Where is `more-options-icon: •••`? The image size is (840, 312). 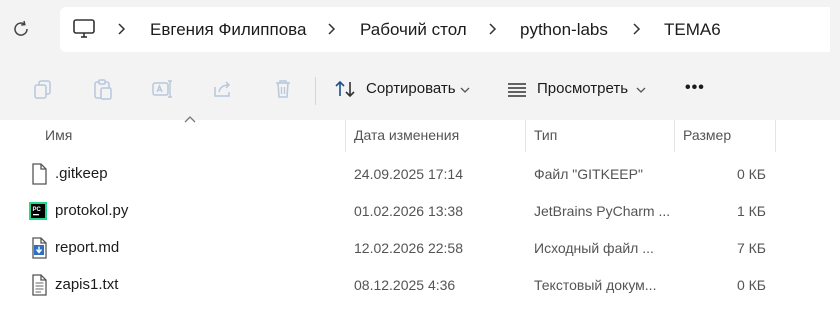 more-options-icon: ••• is located at coordinates (695, 87).